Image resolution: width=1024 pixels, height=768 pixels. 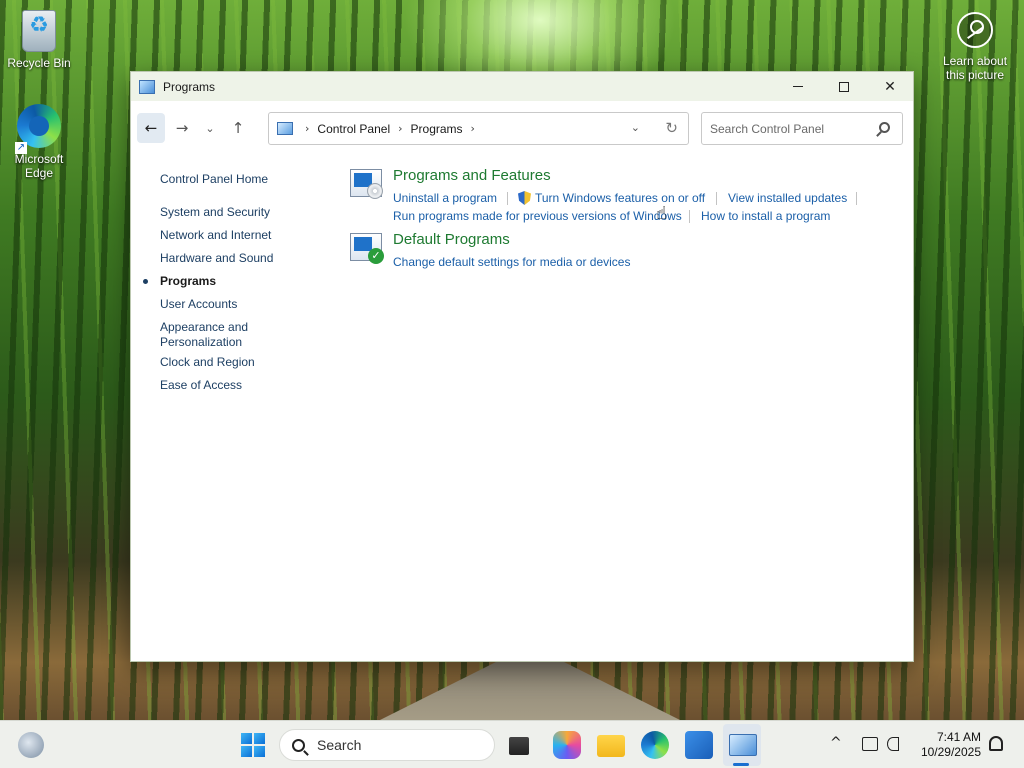 What do you see at coordinates (958, 737) in the screenshot?
I see `clock-time: 7:41 AM` at bounding box center [958, 737].